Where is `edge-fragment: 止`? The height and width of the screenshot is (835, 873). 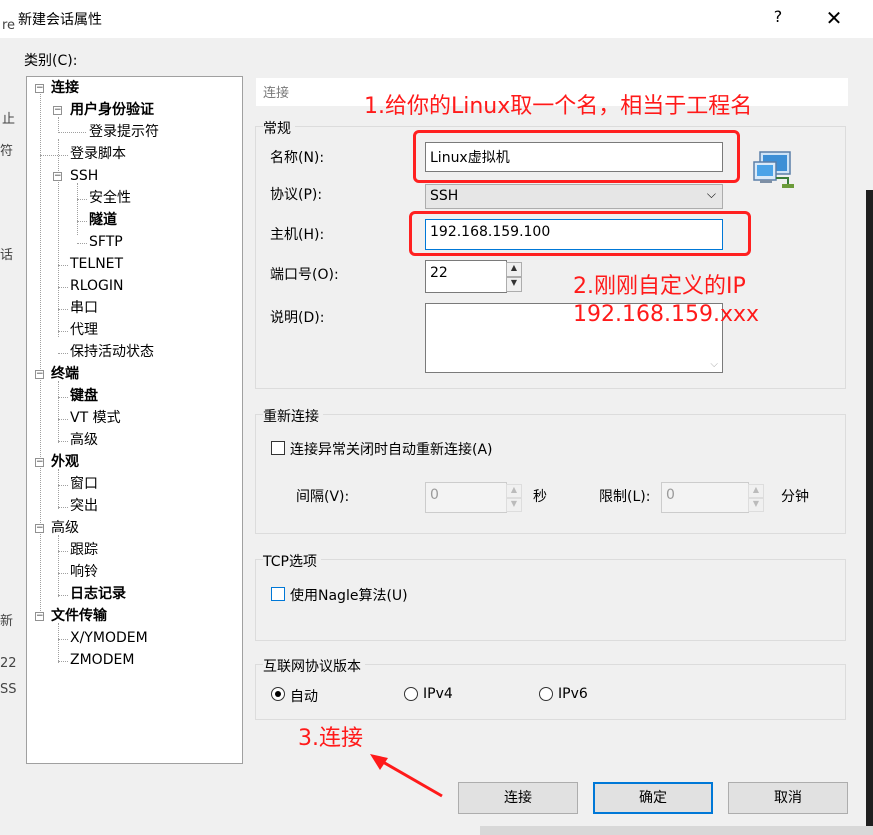 edge-fragment: 止 is located at coordinates (9, 119).